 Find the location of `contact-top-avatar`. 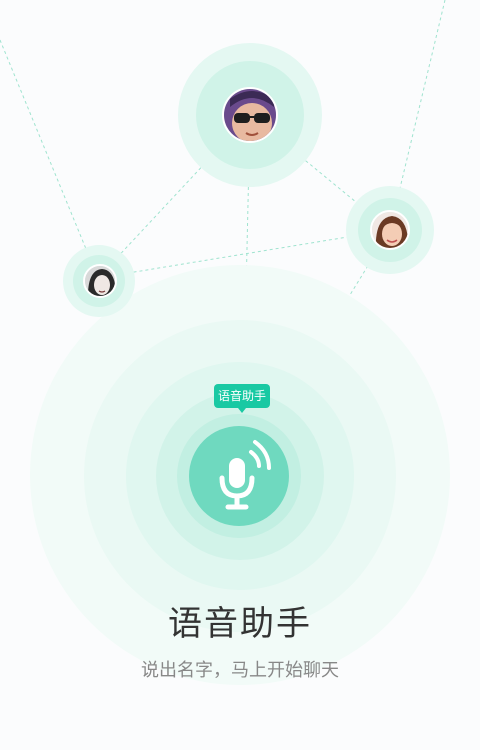

contact-top-avatar is located at coordinates (250, 115).